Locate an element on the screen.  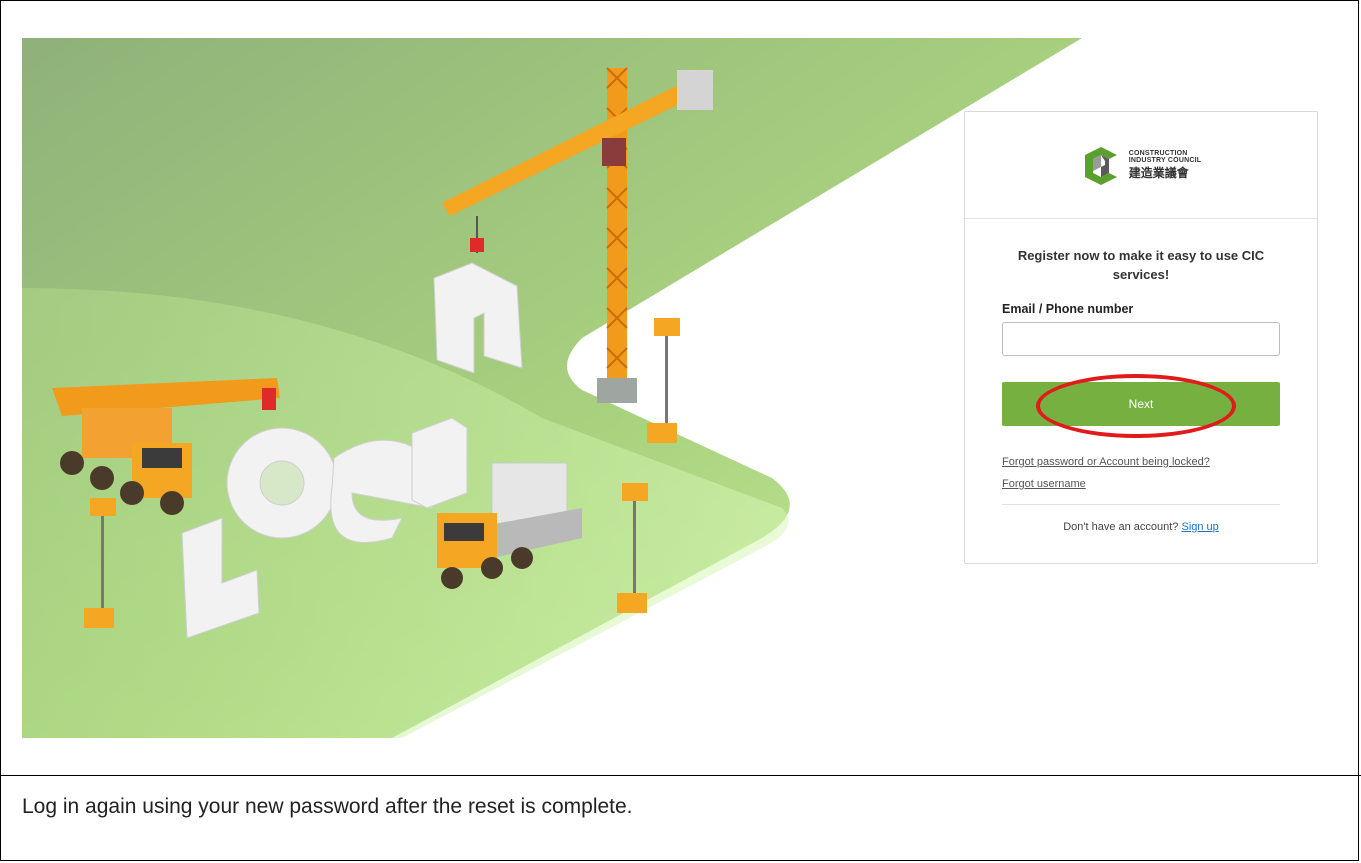
signup-row: Don't have an account? Sign up is located at coordinates (1141, 527).